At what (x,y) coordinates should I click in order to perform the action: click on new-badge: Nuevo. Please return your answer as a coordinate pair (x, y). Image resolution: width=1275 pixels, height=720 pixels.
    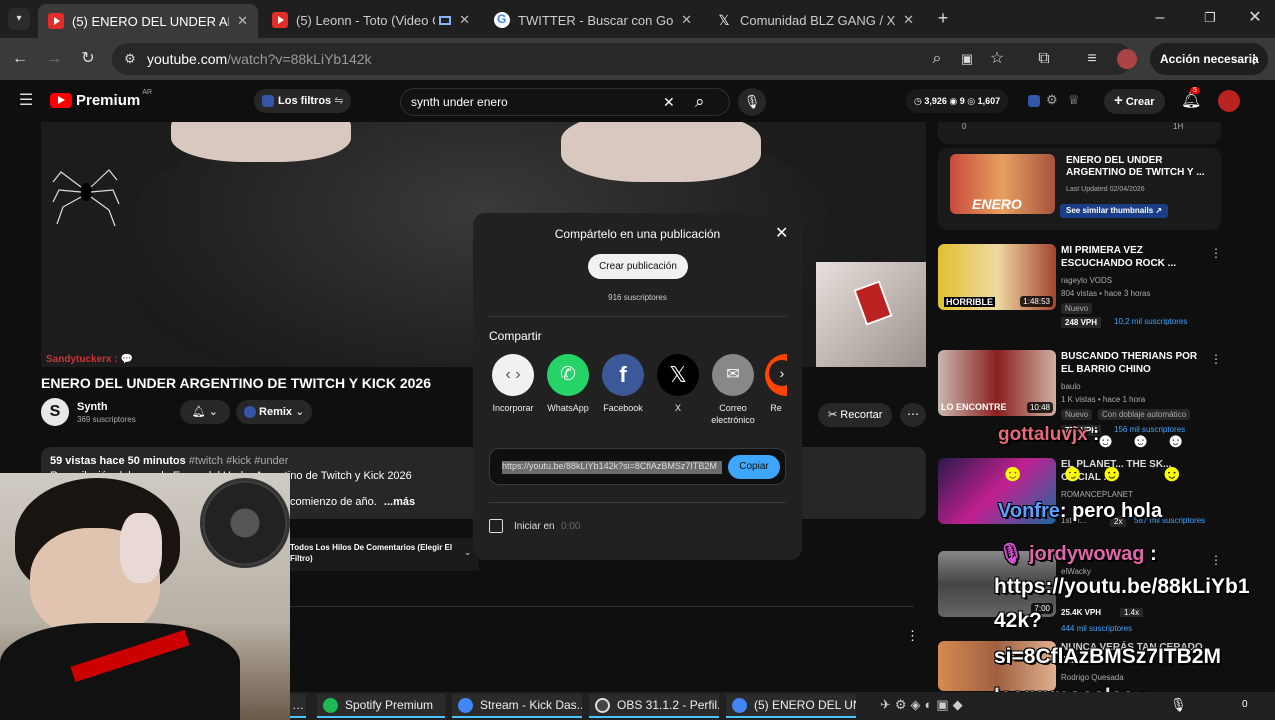
    Looking at the image, I should click on (1077, 308).